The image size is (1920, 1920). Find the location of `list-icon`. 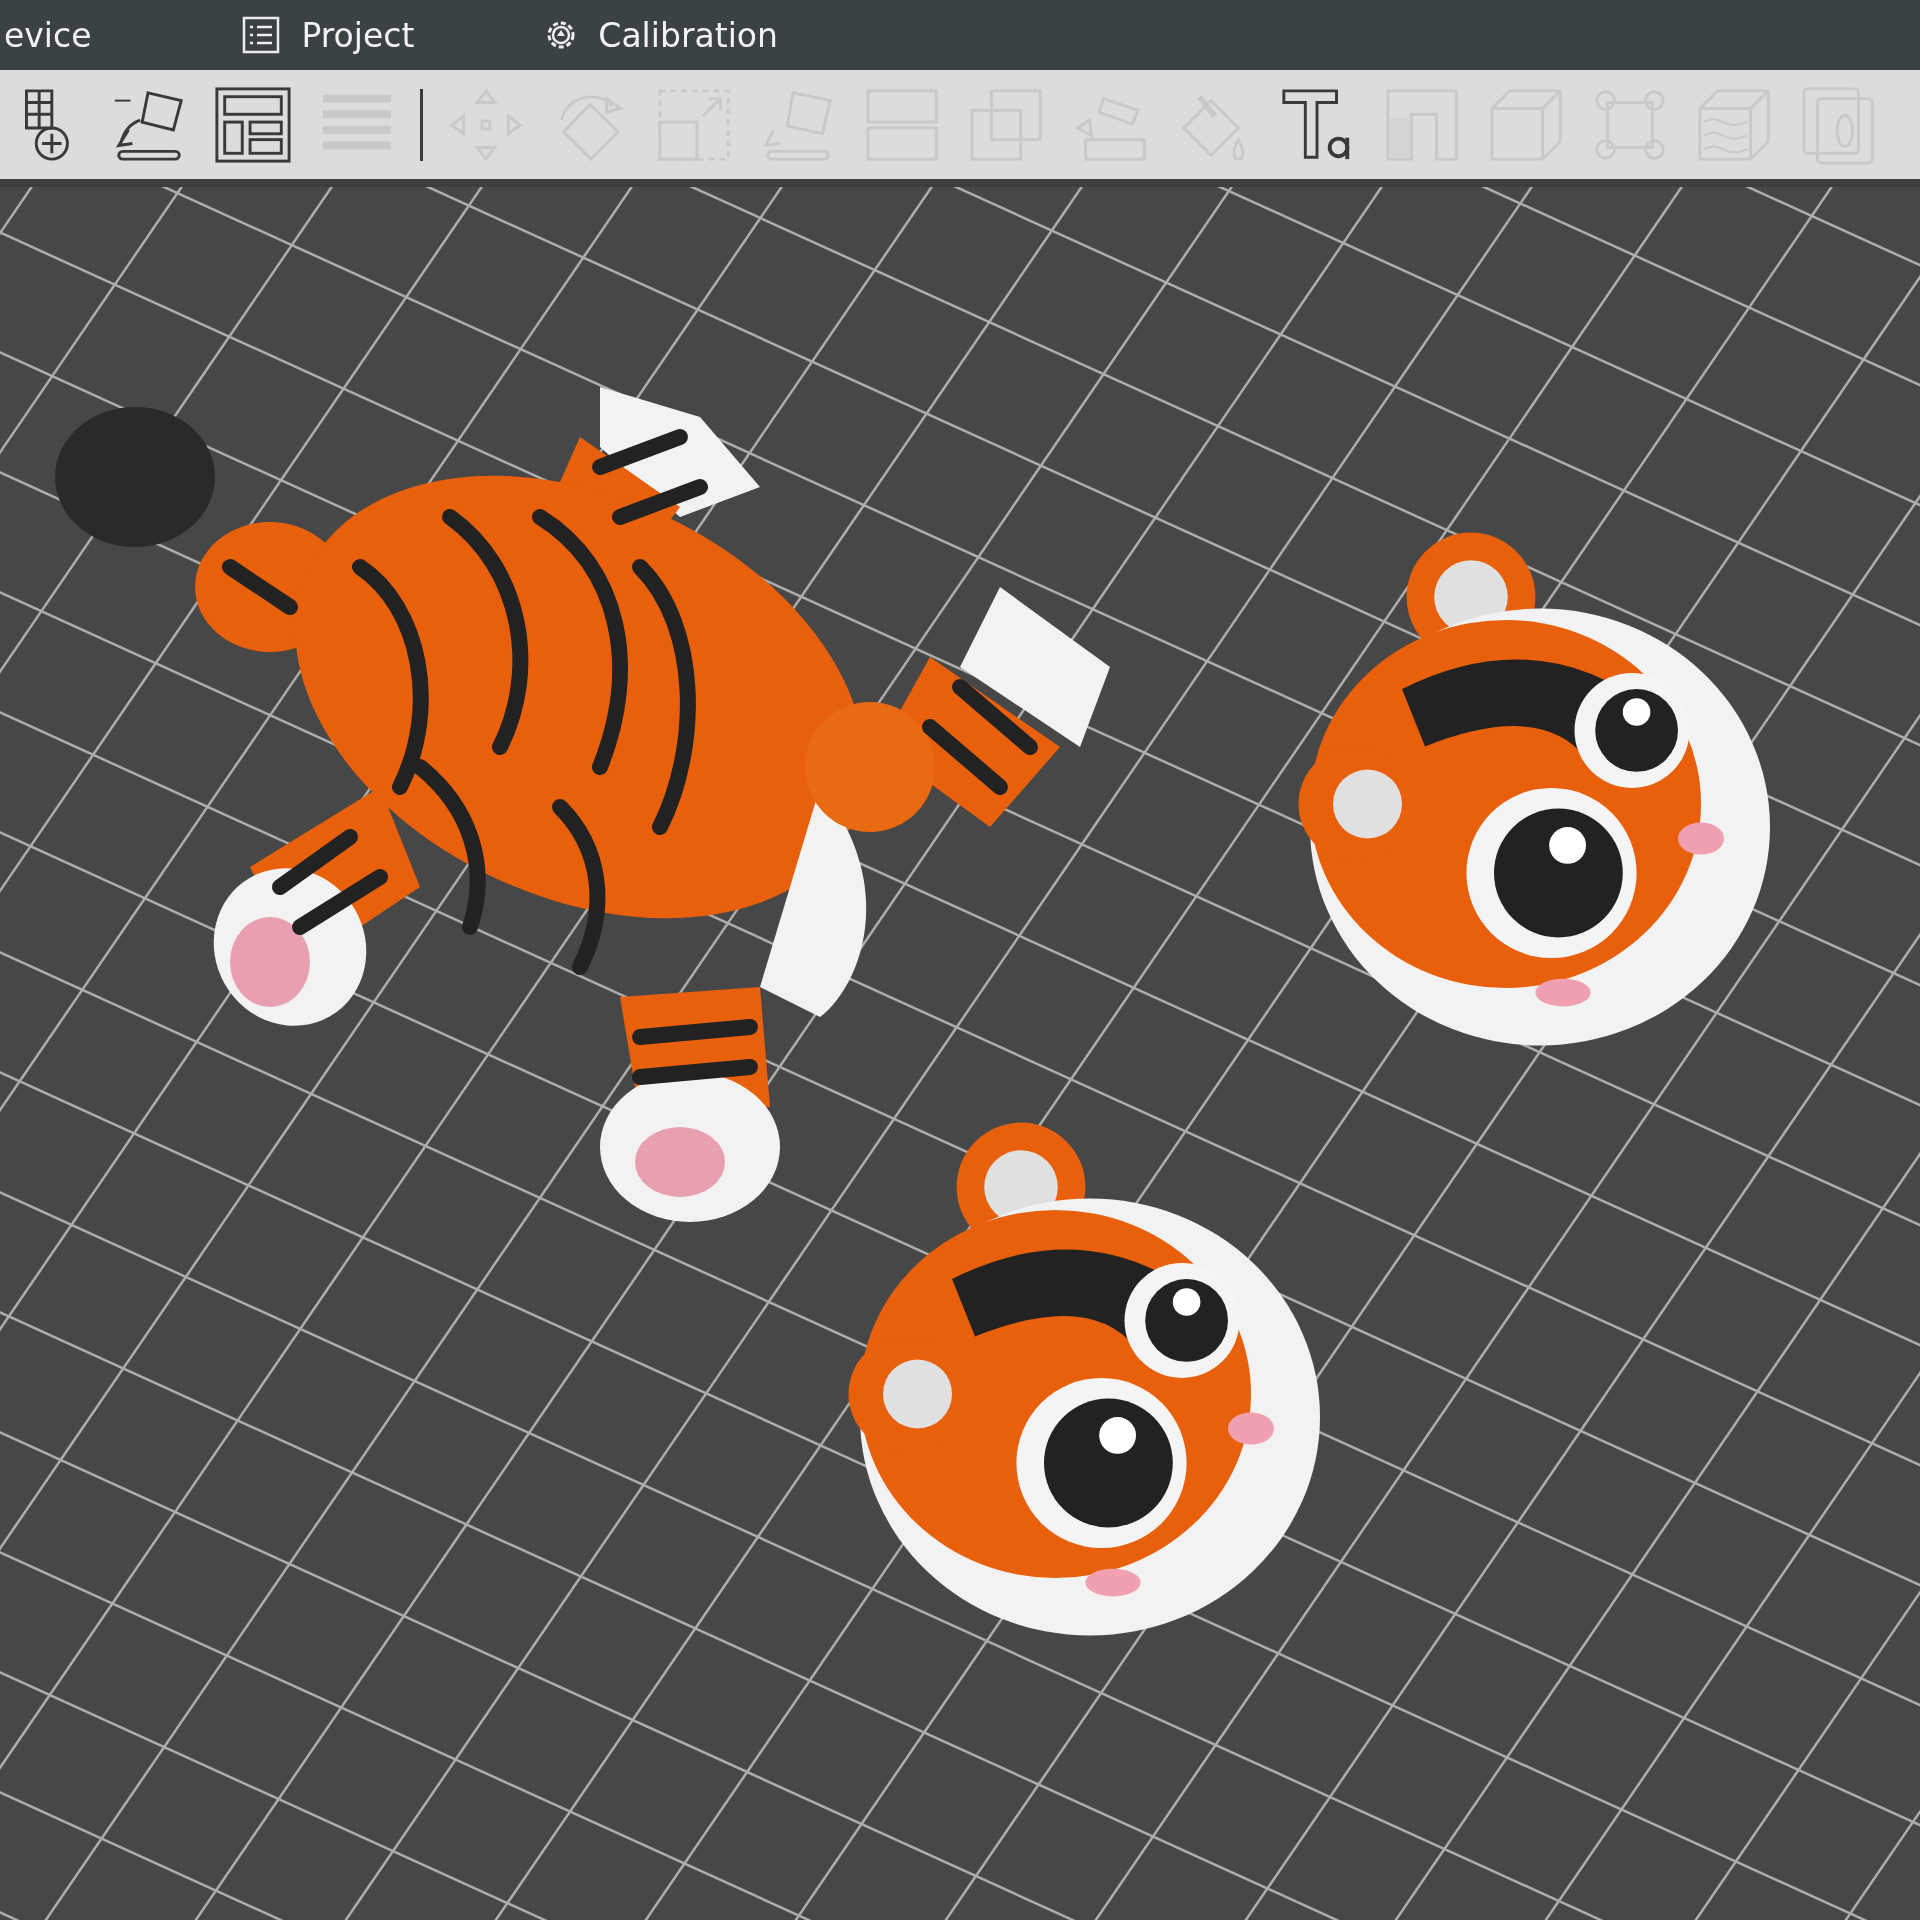

list-icon is located at coordinates (261, 35).